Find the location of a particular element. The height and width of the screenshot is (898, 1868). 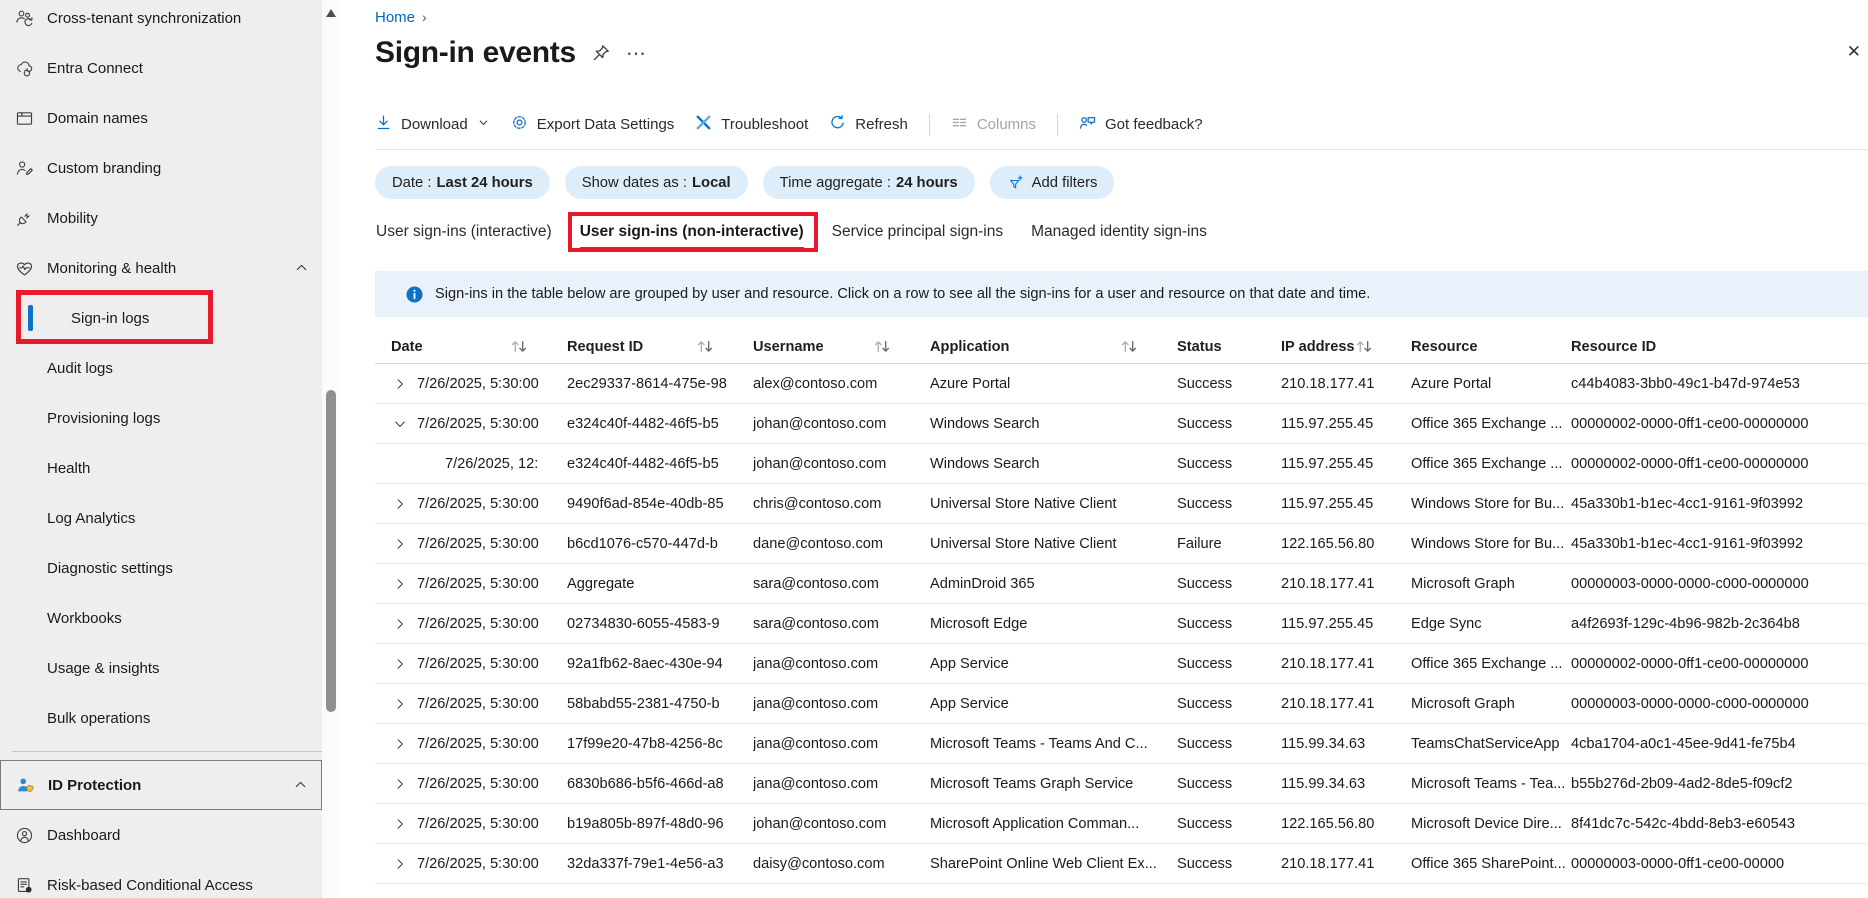

cell-status: Failure is located at coordinates (1199, 543).